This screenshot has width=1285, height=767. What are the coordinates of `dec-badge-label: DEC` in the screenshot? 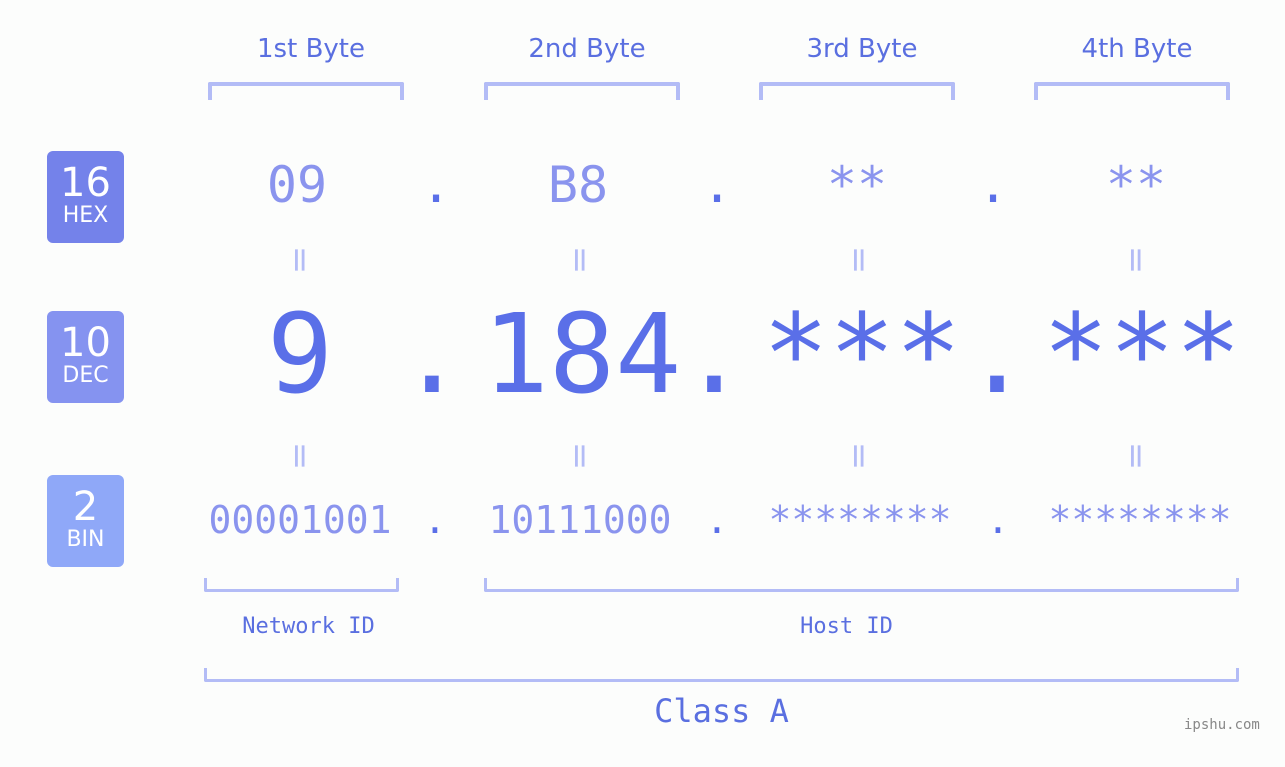 It's located at (85, 375).